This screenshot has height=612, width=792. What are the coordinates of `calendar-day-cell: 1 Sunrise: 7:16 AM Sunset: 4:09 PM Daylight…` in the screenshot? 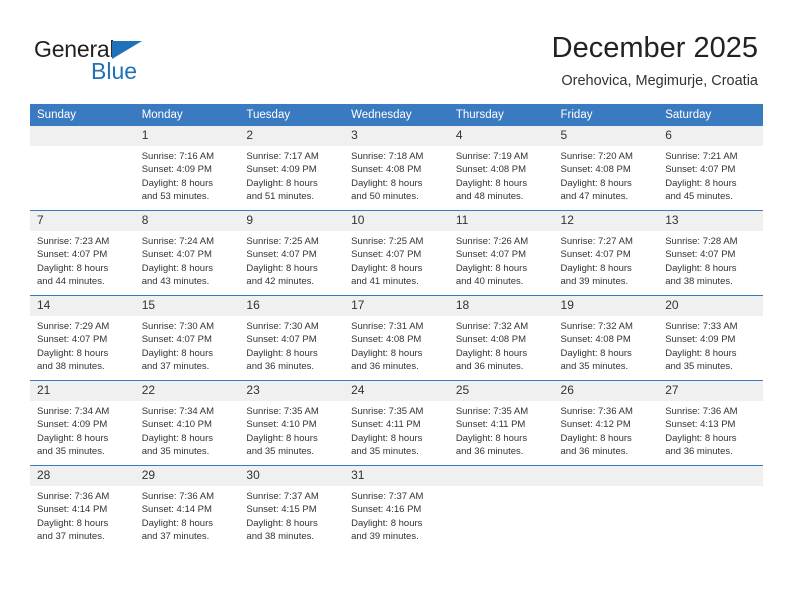 It's located at (187, 168).